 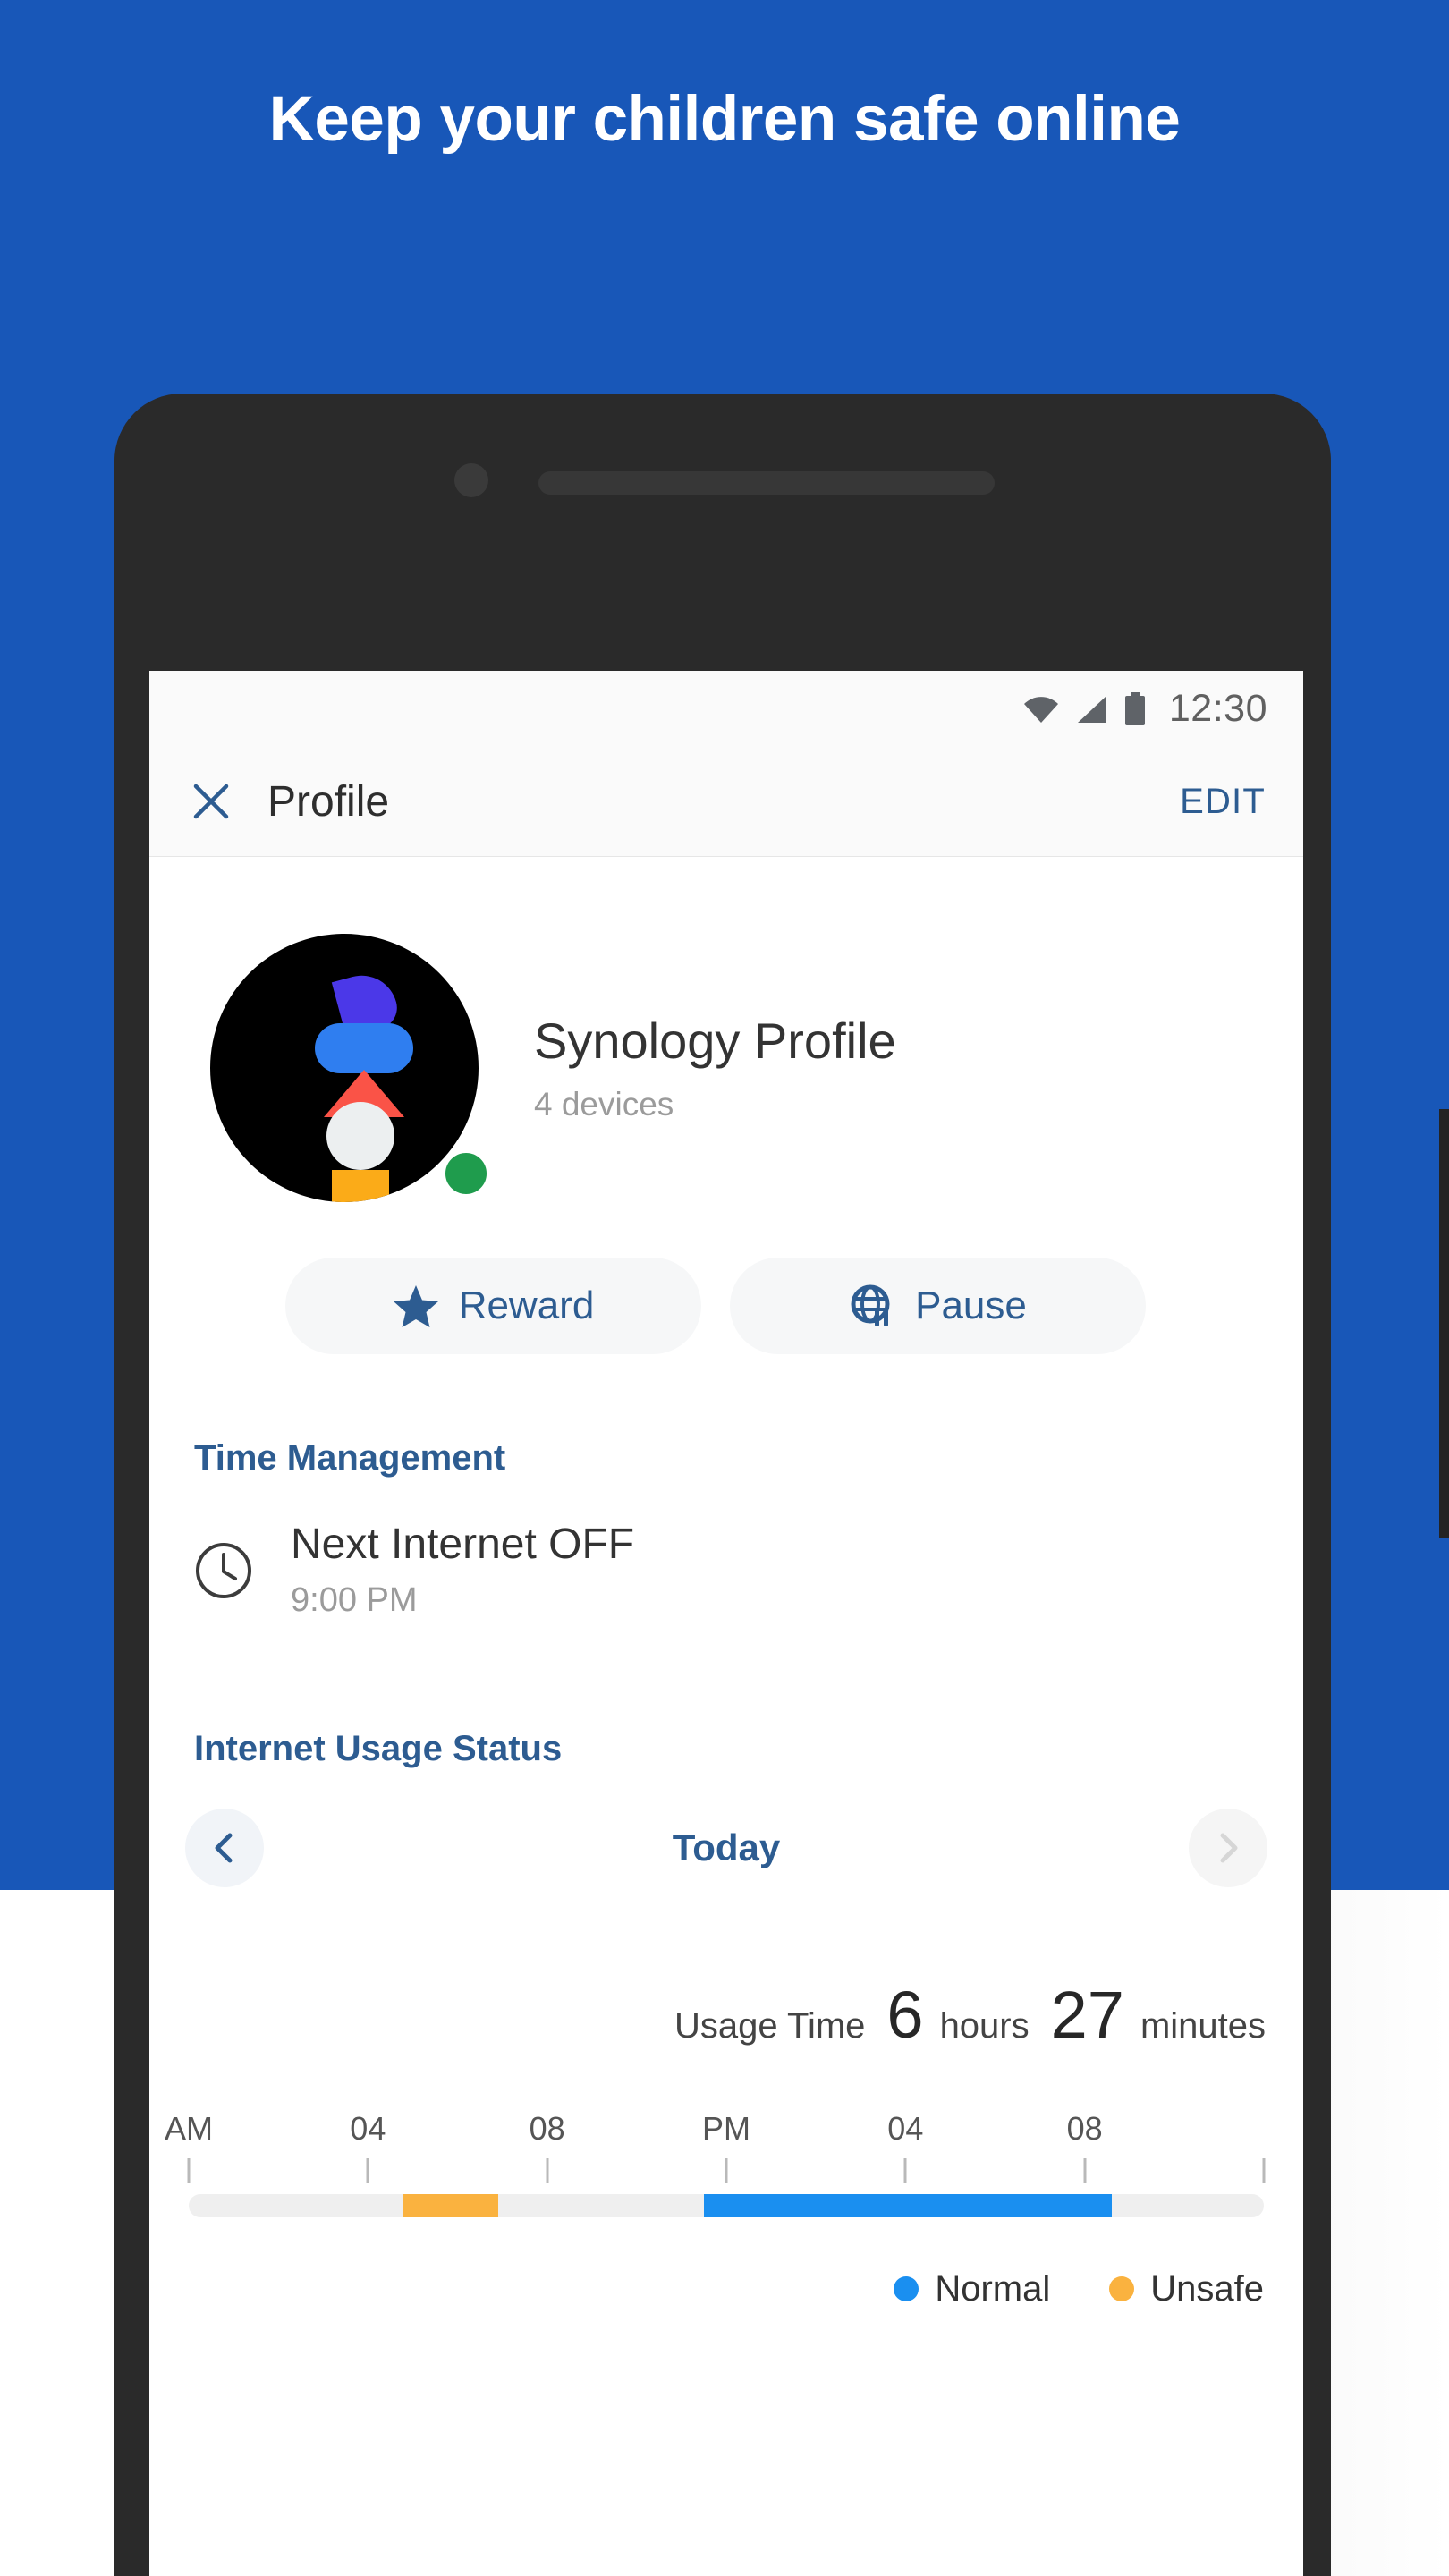 I want to click on next-day-button, so click(x=1228, y=1847).